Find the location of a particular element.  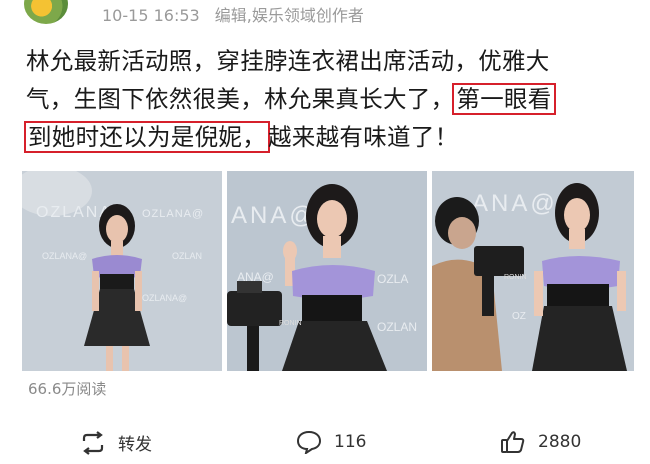

photo-2-backdrop-text: ANA@ is located at coordinates (274, 215).